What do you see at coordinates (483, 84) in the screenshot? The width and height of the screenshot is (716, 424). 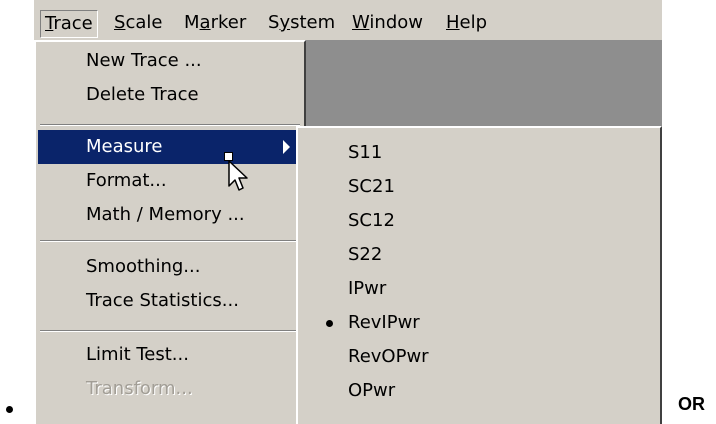 I see `workspace-panel` at bounding box center [483, 84].